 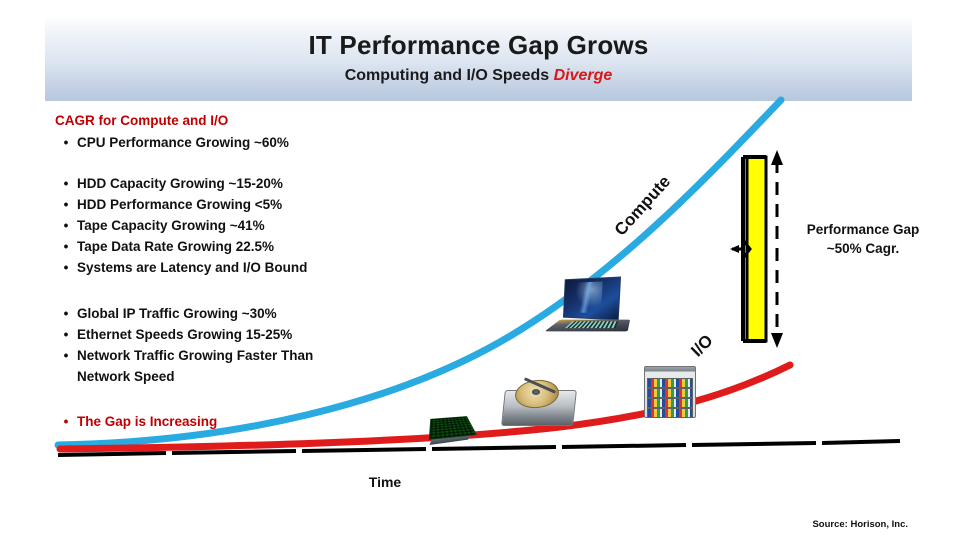 I want to click on bullet-label: HDD Performance Growing <5%, so click(x=180, y=204).